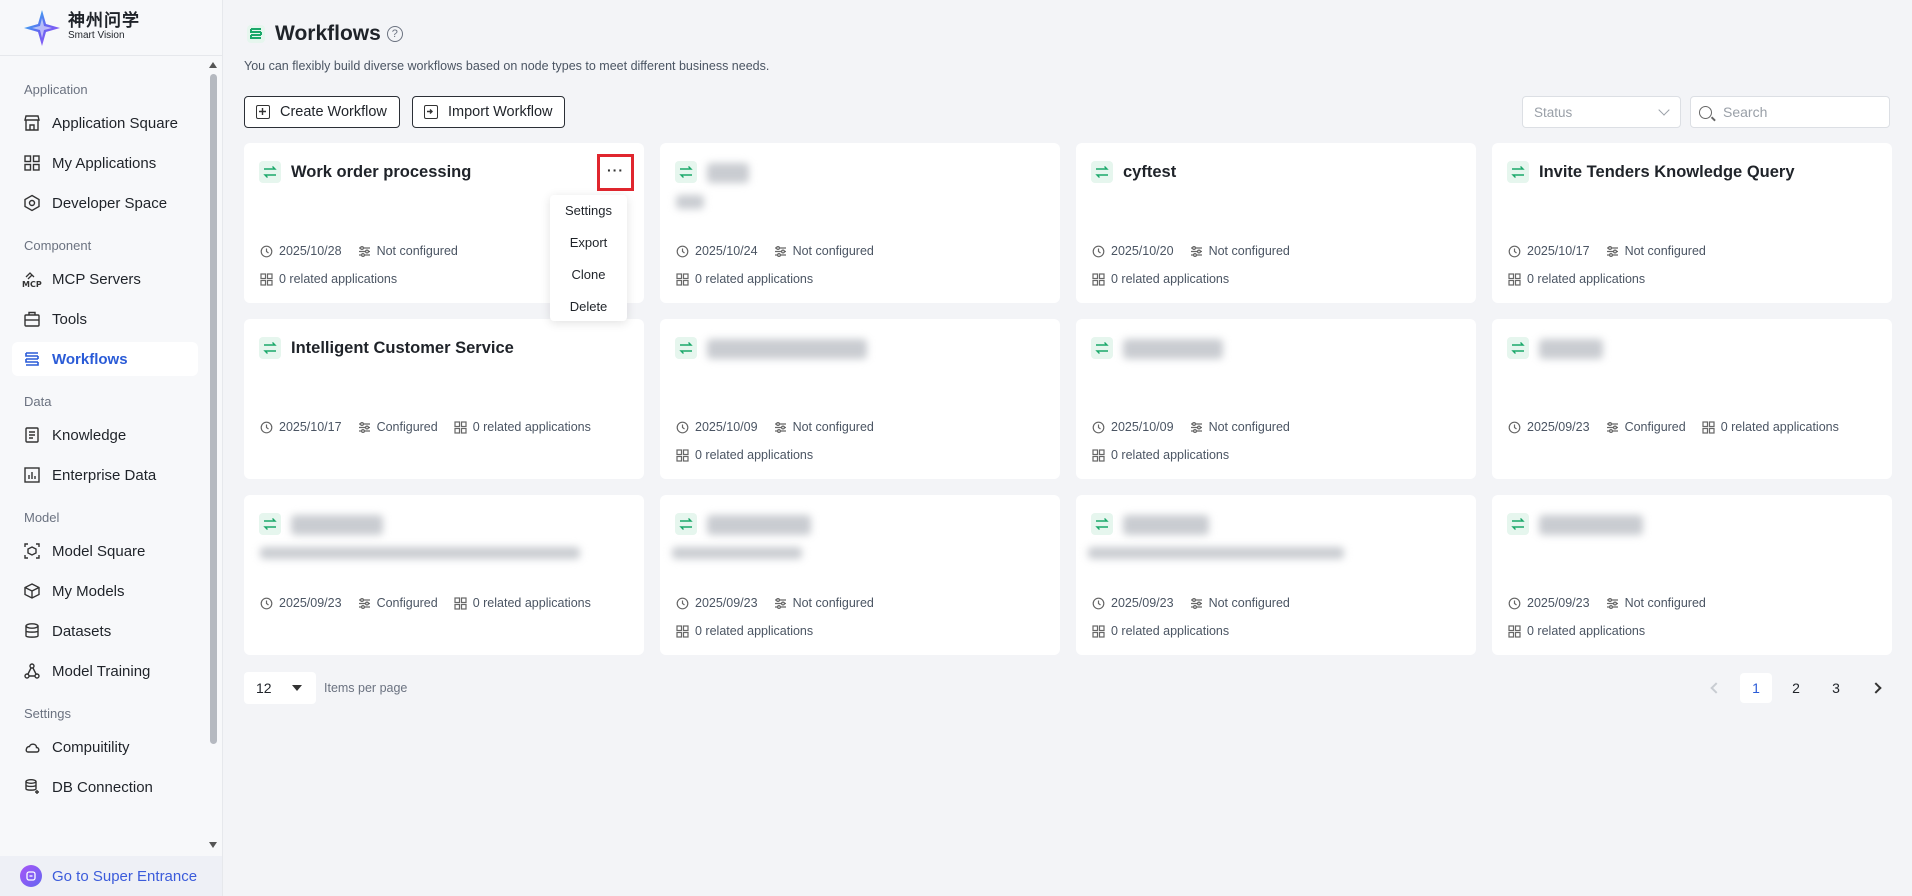 The image size is (1912, 896). Describe the element at coordinates (105, 319) in the screenshot. I see `sidebar-item-tools: Tools` at that location.